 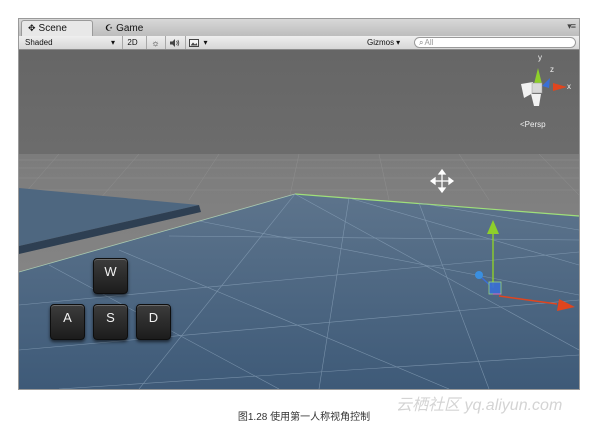 What do you see at coordinates (73, 42) in the screenshot?
I see `draw-mode-dropdown: Shaded ▾` at bounding box center [73, 42].